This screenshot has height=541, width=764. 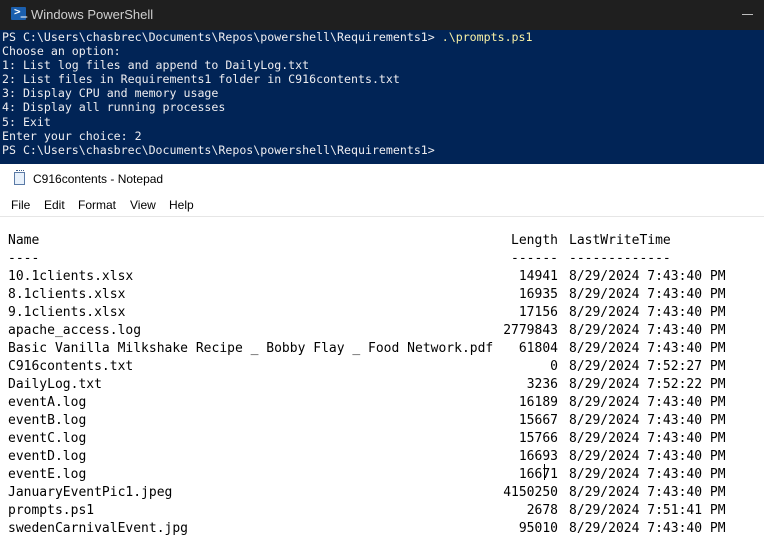 I want to click on file-row: C916contents.txt 0 8/29/2024 7:52:27 PM, so click(x=386, y=367).